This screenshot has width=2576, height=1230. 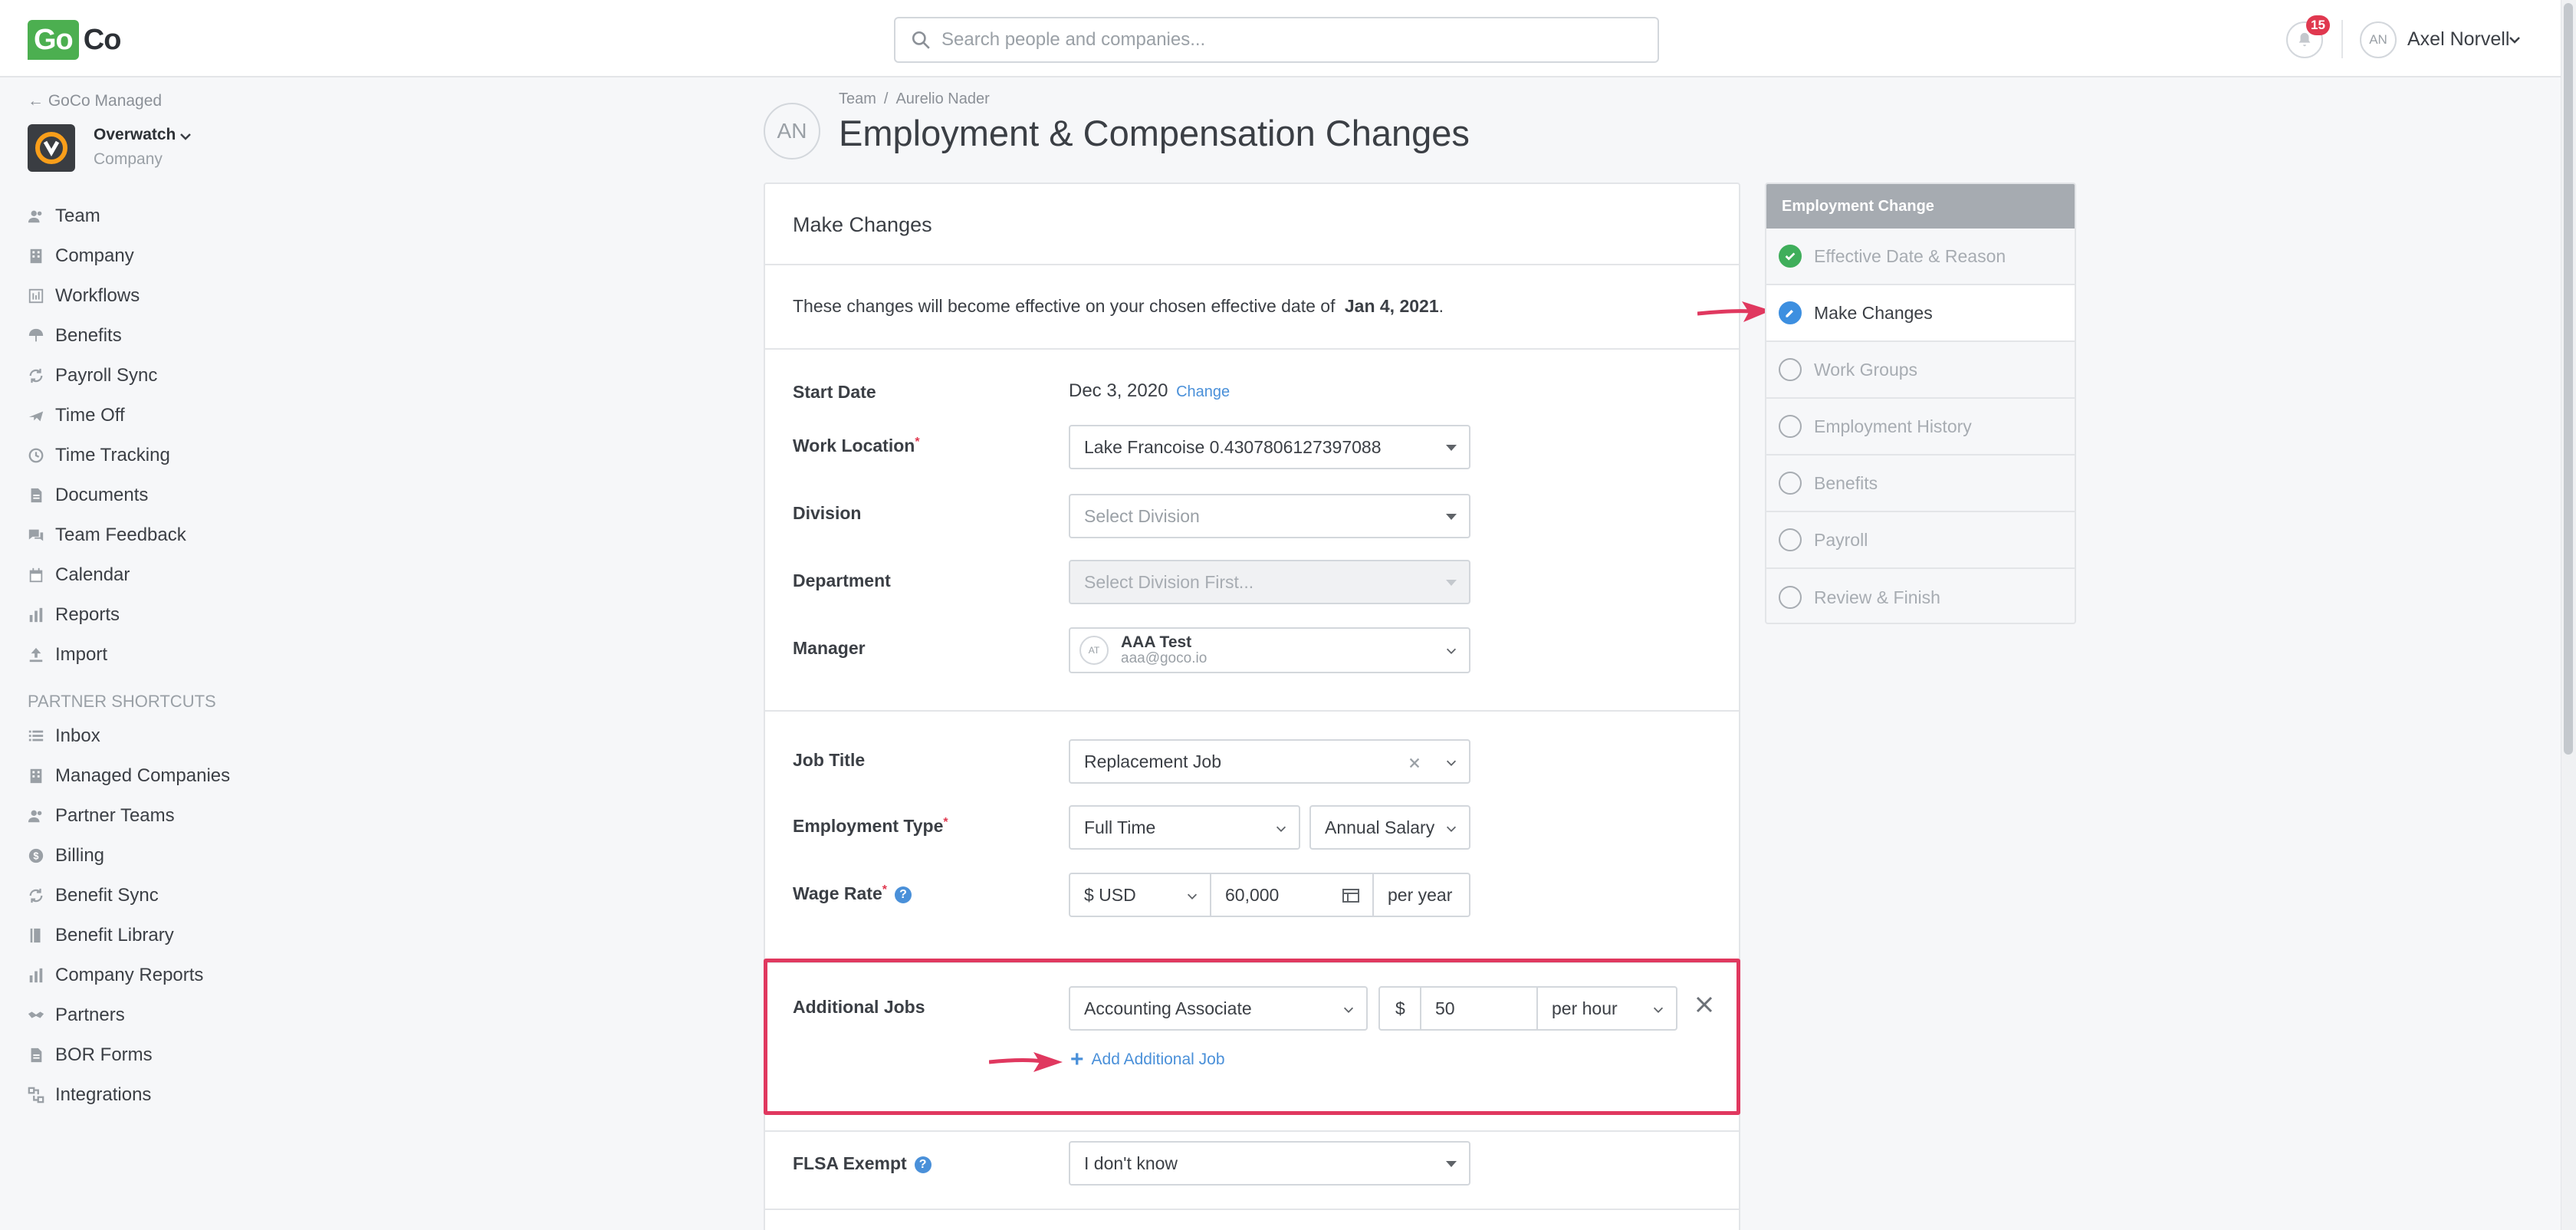 I want to click on sidebar-item-inbox: Inbox, so click(x=129, y=736).